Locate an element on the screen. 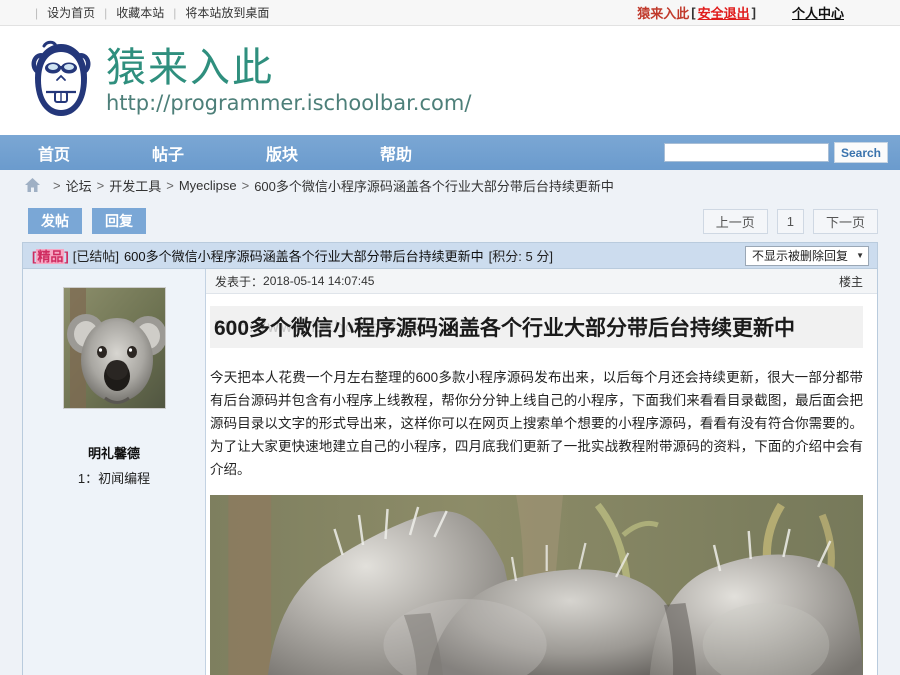  main-navigation: 首页 帖子 版块 帮助 Search is located at coordinates (450, 152).